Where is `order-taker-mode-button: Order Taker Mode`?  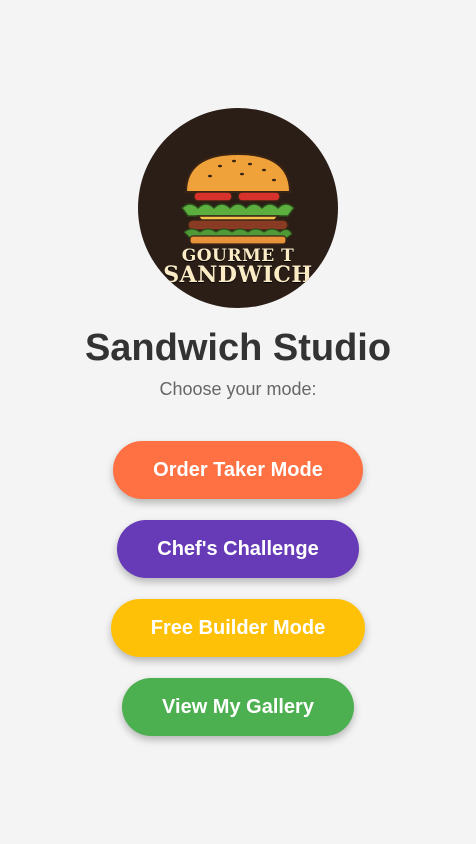 order-taker-mode-button: Order Taker Mode is located at coordinates (238, 470).